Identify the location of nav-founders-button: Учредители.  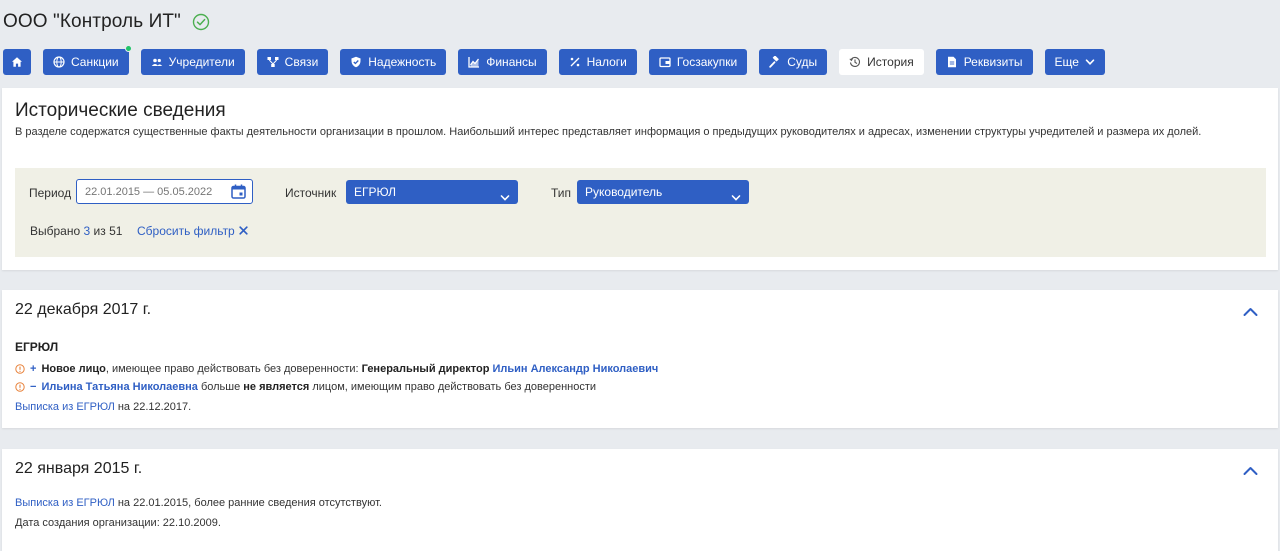
(192, 62).